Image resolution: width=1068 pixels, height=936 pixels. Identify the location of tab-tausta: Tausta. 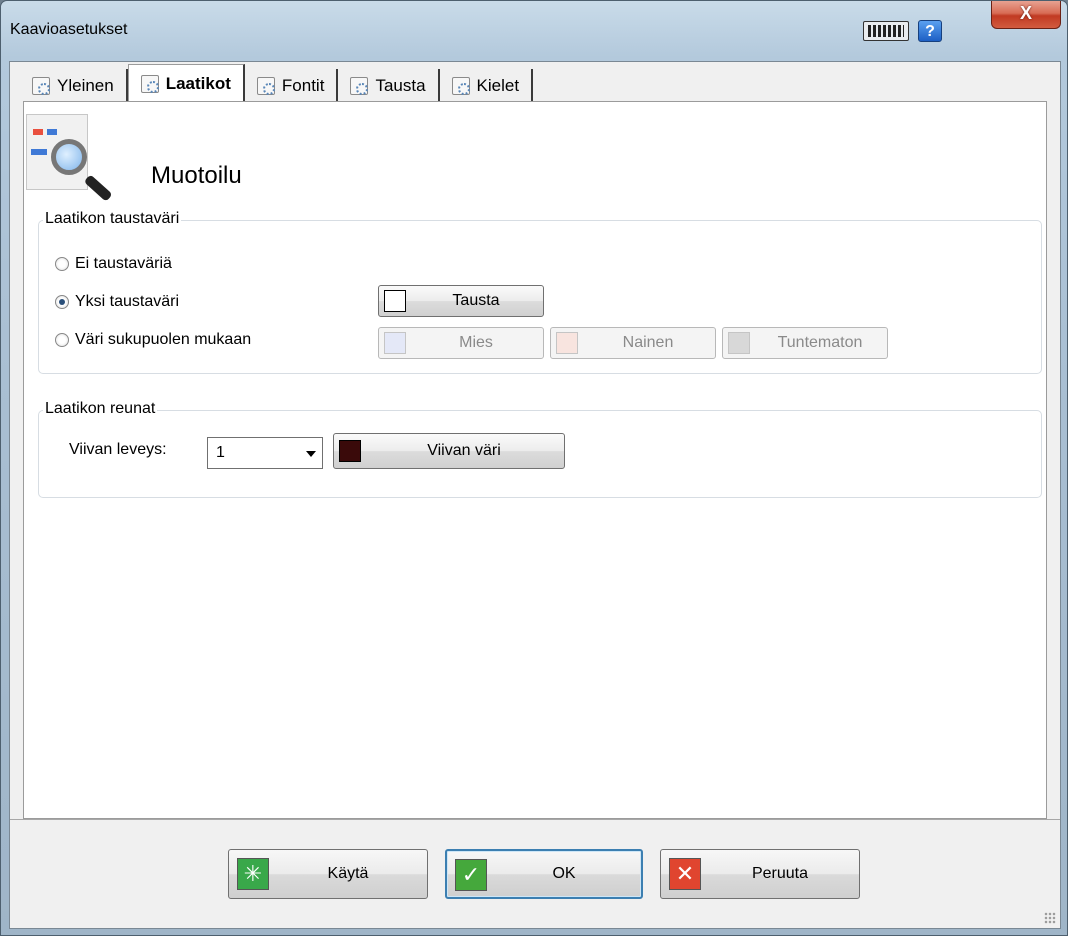
(389, 86).